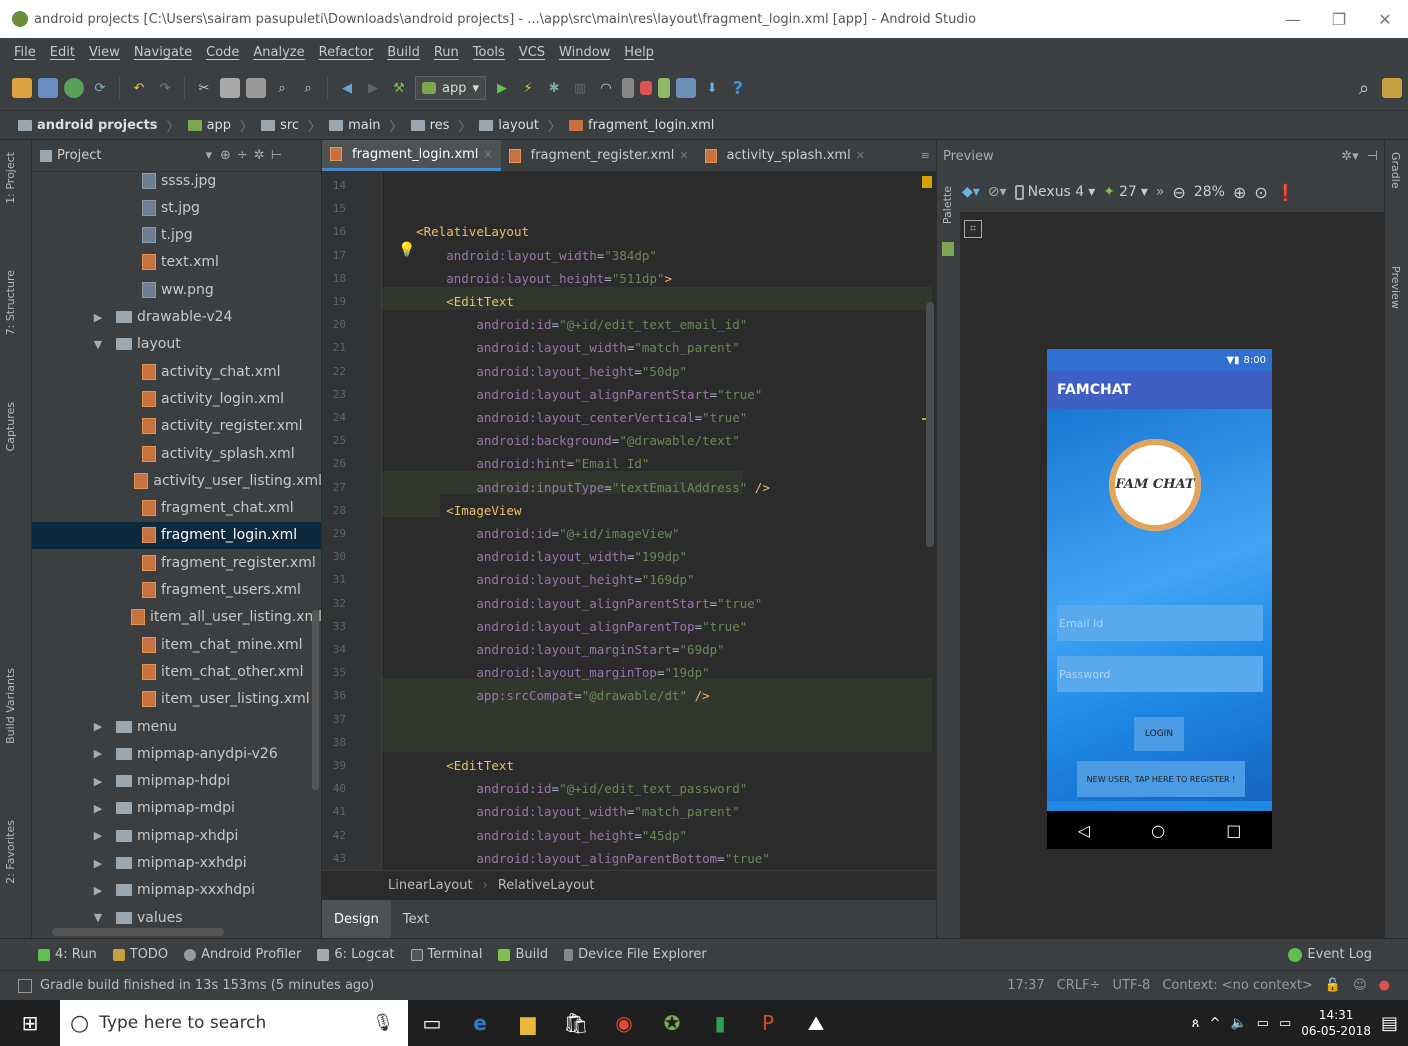 Image resolution: width=1408 pixels, height=1046 pixels. I want to click on tool-device-file-explorer: Device File Explorer, so click(635, 954).